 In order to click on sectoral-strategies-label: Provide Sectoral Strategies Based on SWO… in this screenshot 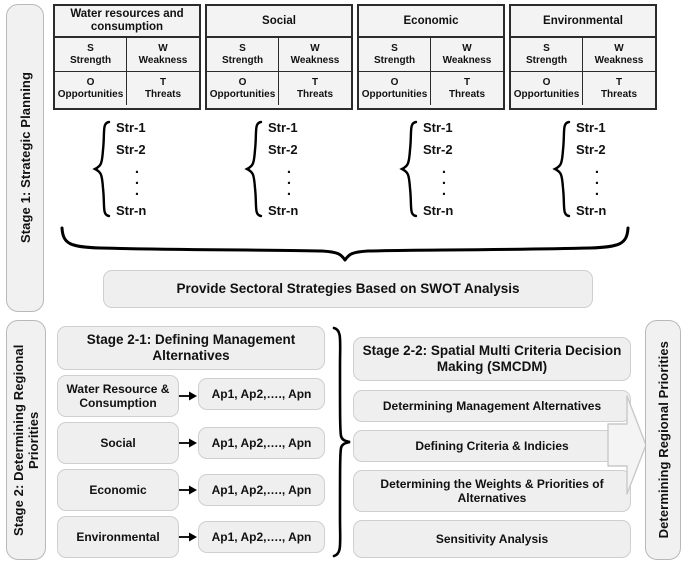, I will do `click(348, 288)`.